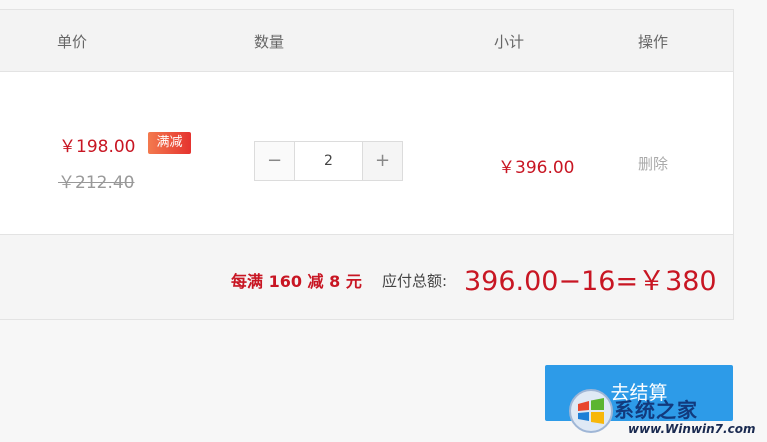 This screenshot has width=767, height=442. Describe the element at coordinates (415, 281) in the screenshot. I see `total-label: 应付总额:` at that location.